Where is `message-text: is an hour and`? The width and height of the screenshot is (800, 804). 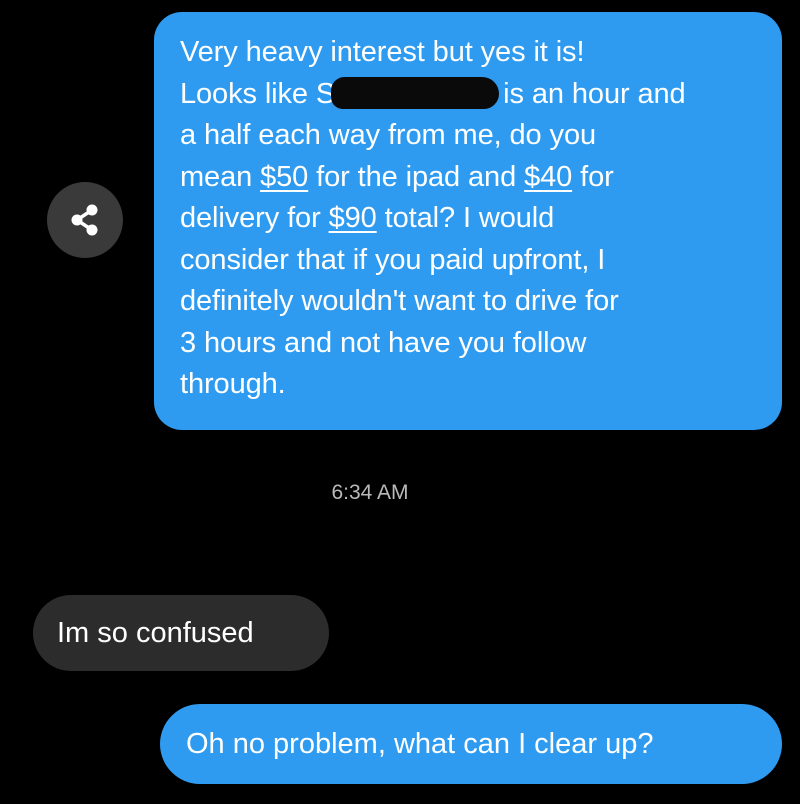 message-text: is an hour and is located at coordinates (594, 93).